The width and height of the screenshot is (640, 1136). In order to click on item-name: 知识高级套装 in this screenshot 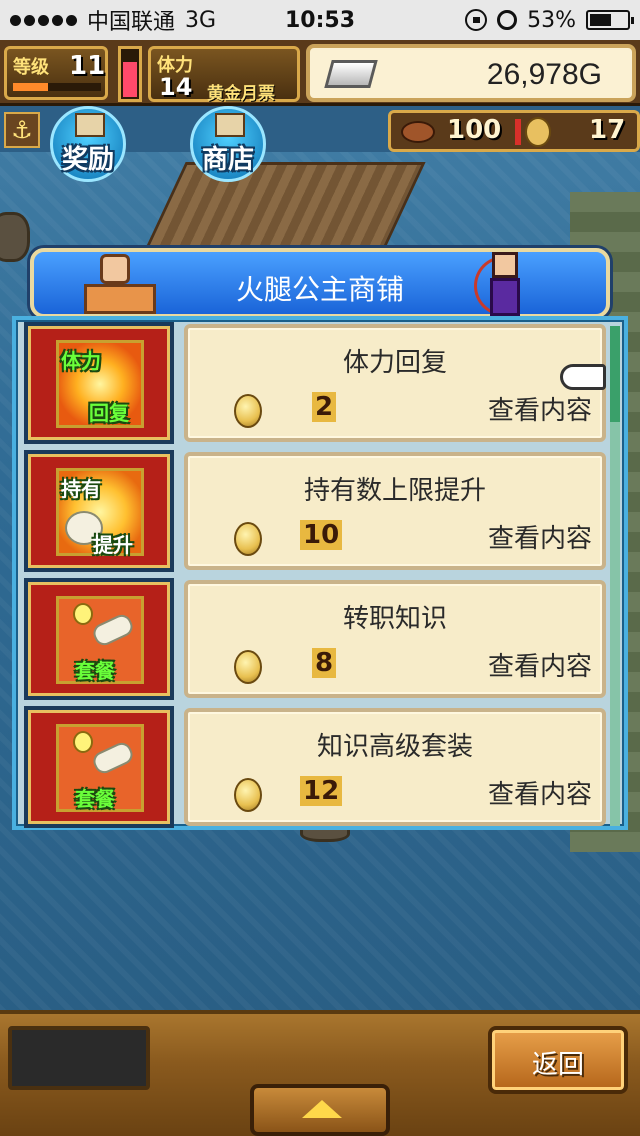, I will do `click(394, 747)`.